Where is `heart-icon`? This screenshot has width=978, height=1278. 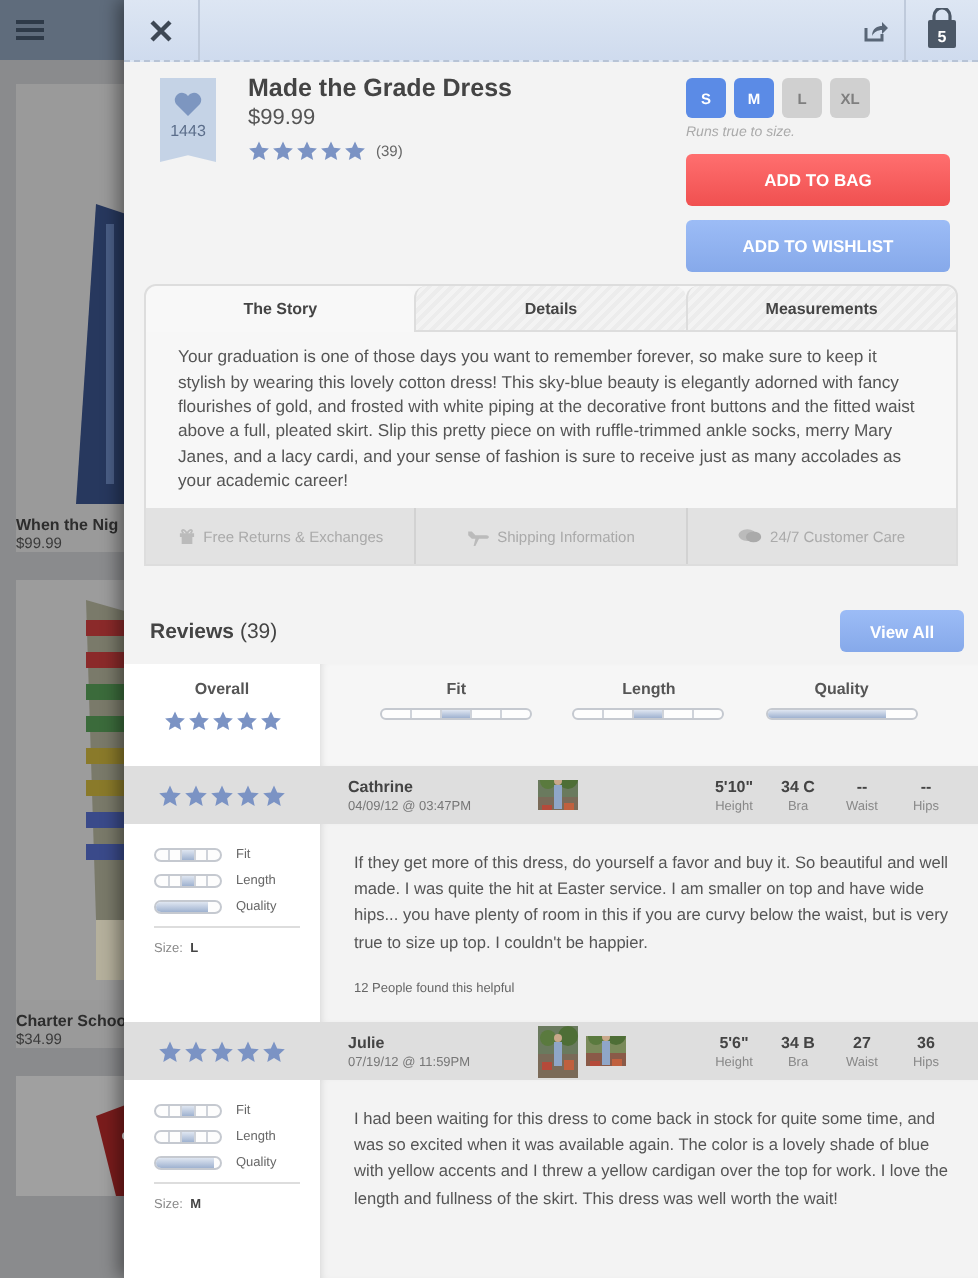 heart-icon is located at coordinates (188, 104).